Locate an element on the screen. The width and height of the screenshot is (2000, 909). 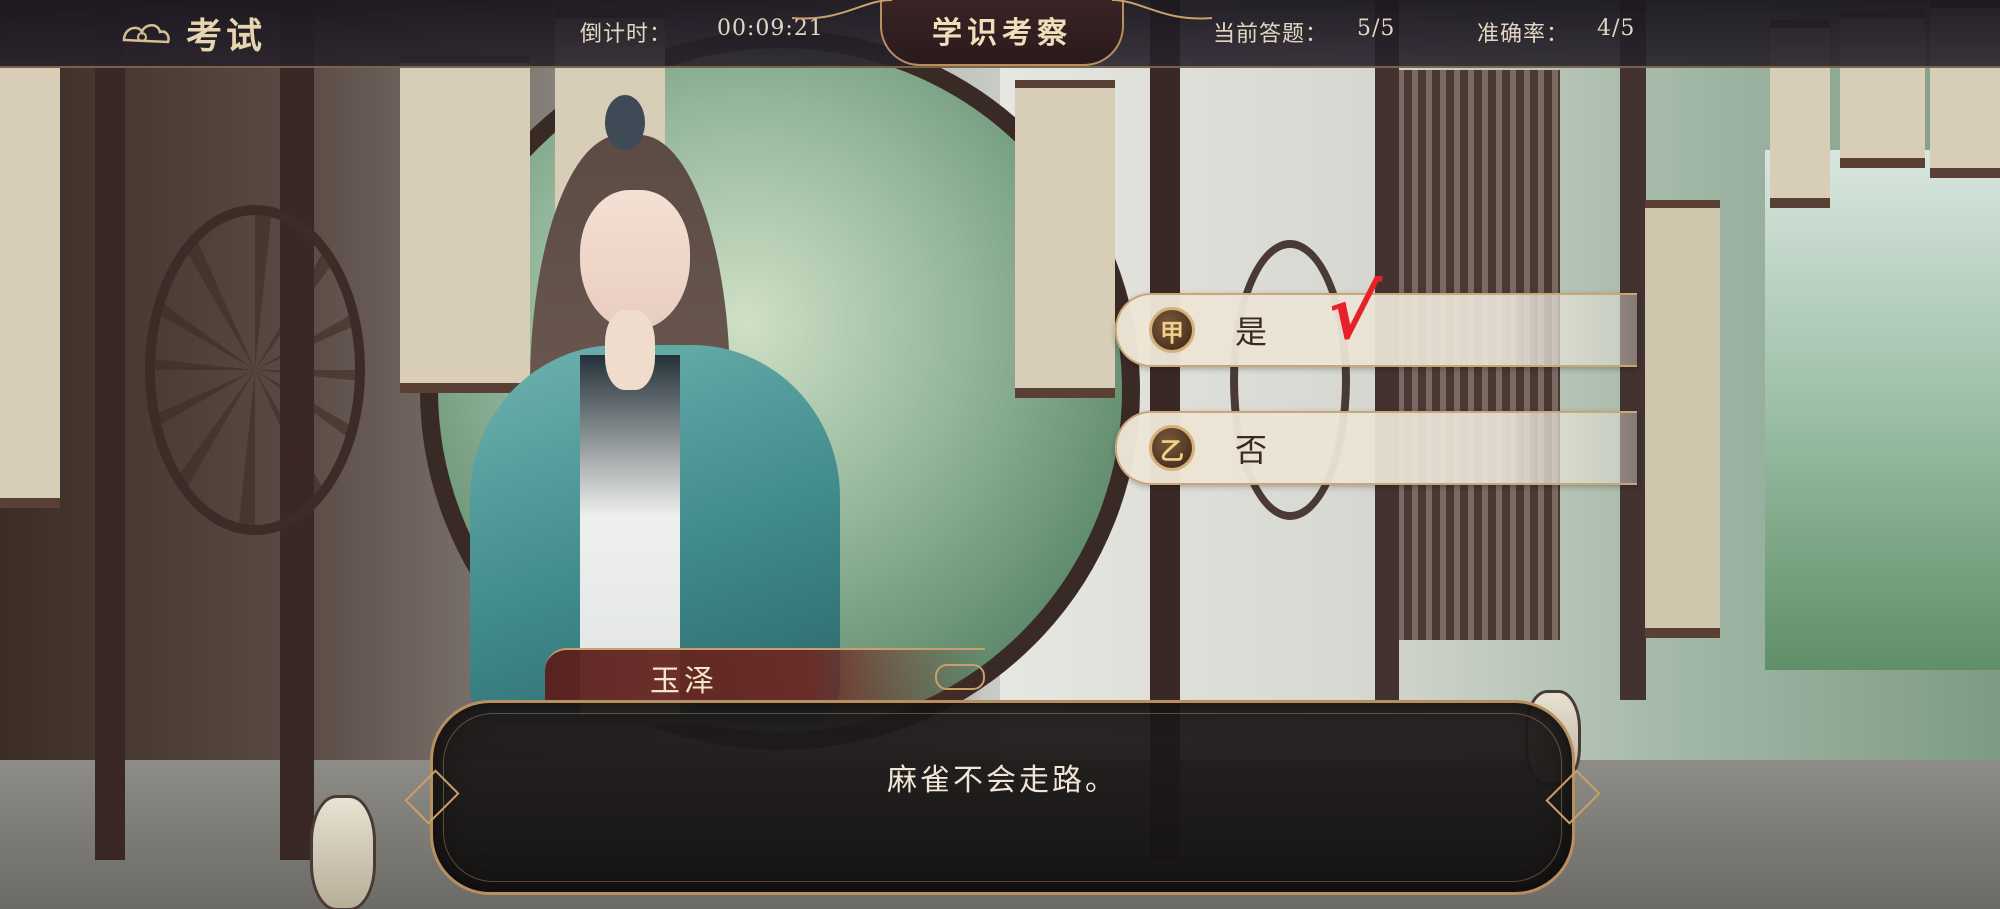
lantern is located at coordinates (343, 852).